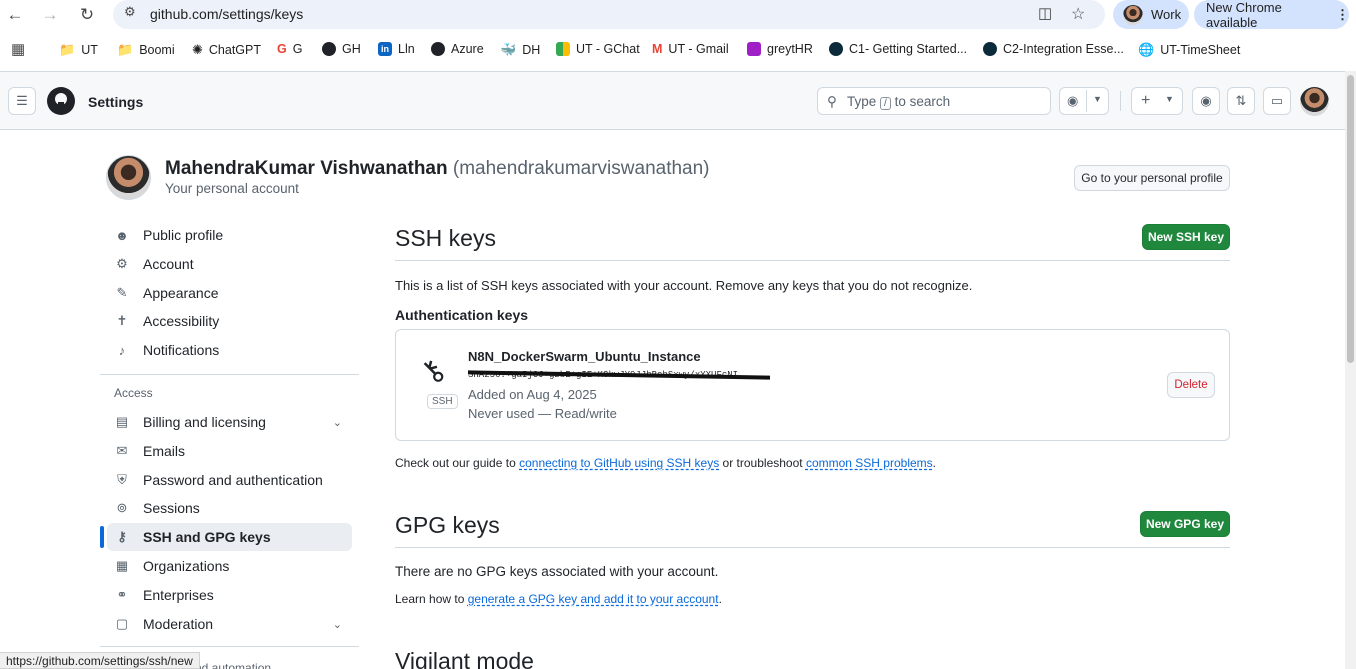  What do you see at coordinates (1152, 178) in the screenshot?
I see `go-to-profile-button: Go to your personal profile` at bounding box center [1152, 178].